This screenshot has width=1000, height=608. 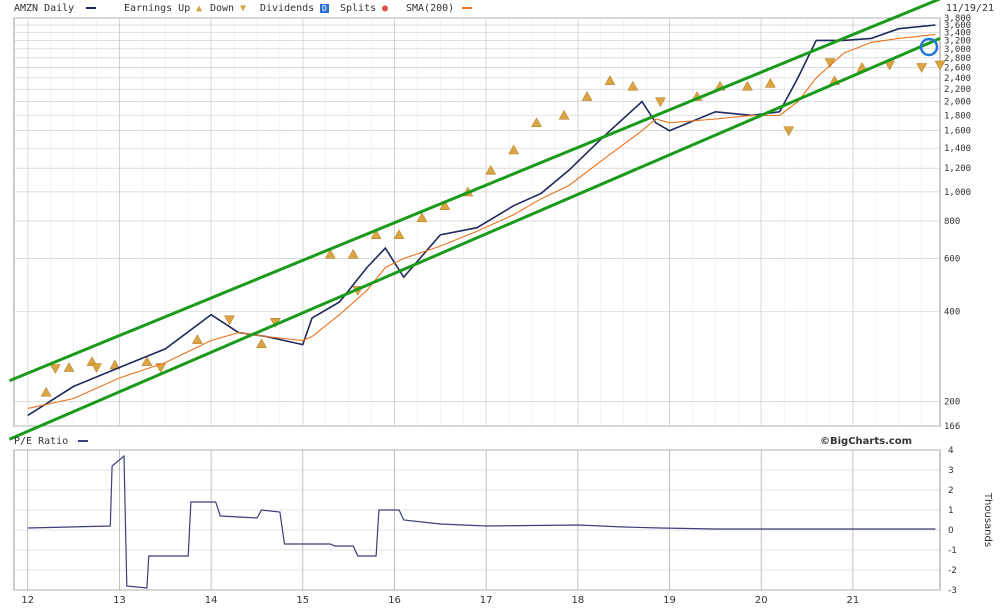 I want to click on pe-tick-label: 3, so click(x=951, y=471).